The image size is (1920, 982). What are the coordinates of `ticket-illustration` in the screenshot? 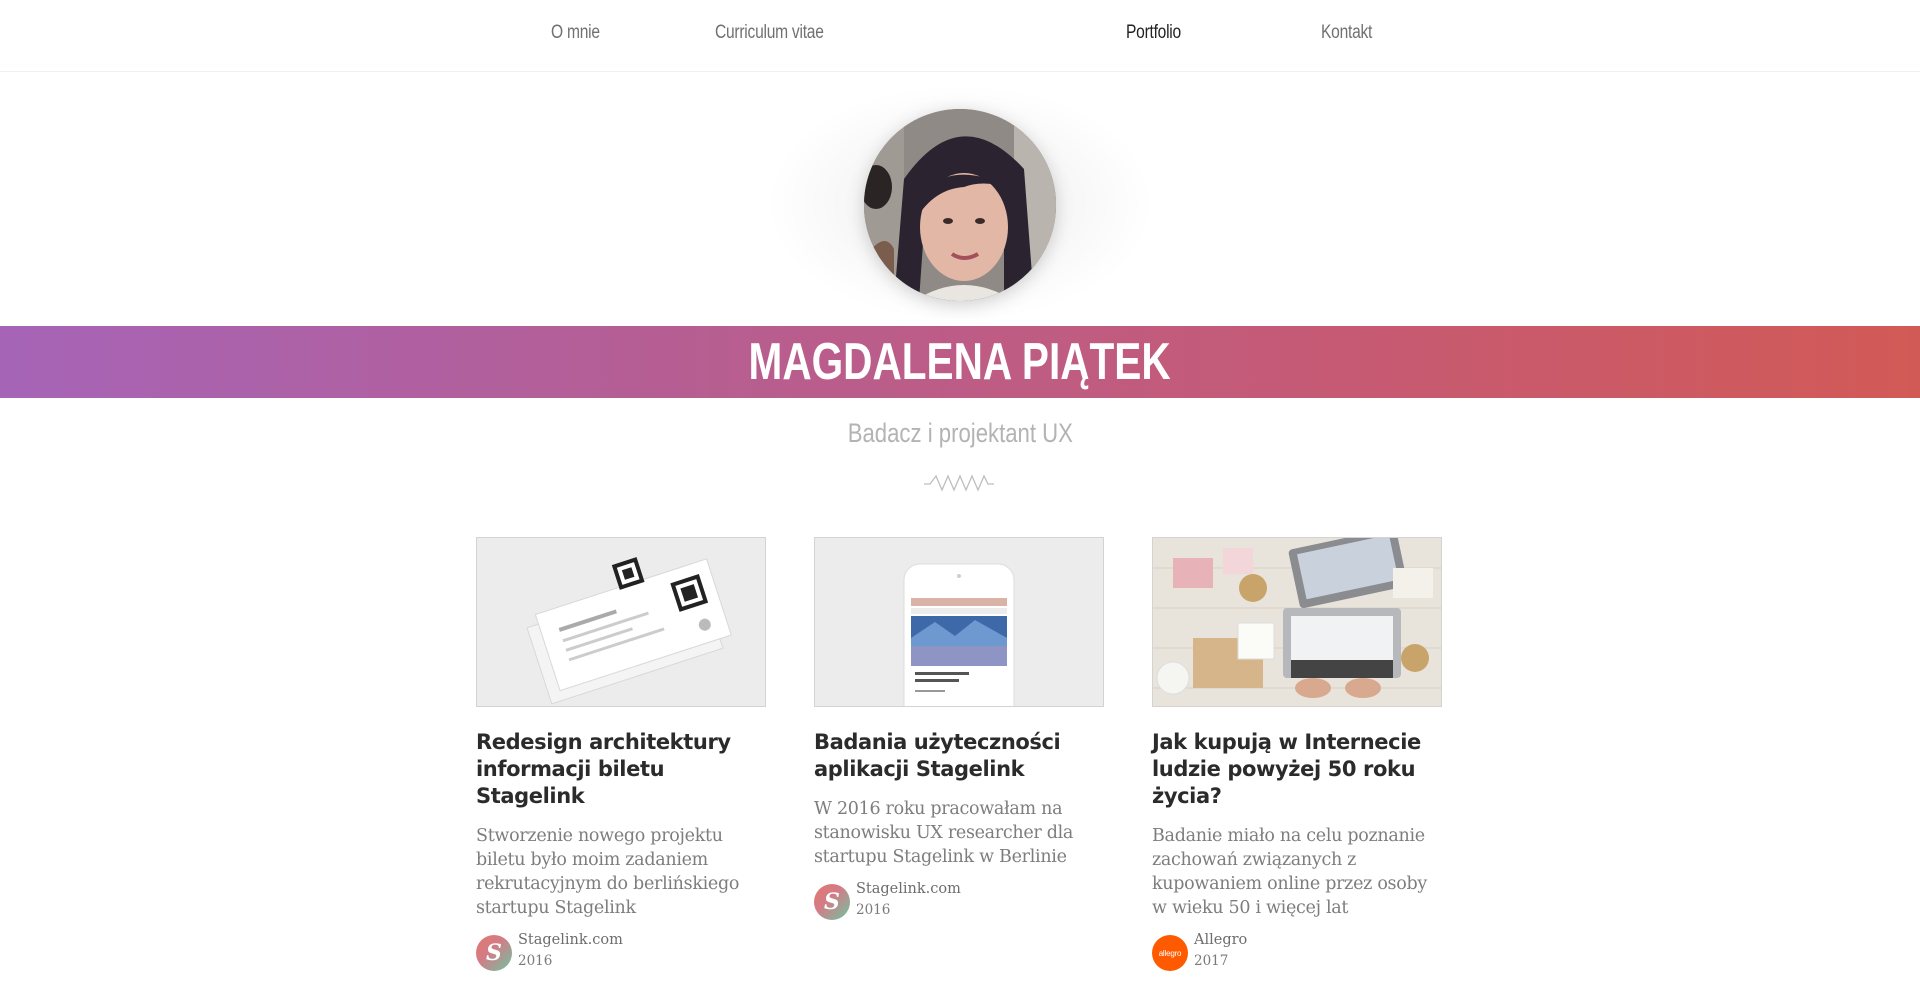 It's located at (621, 622).